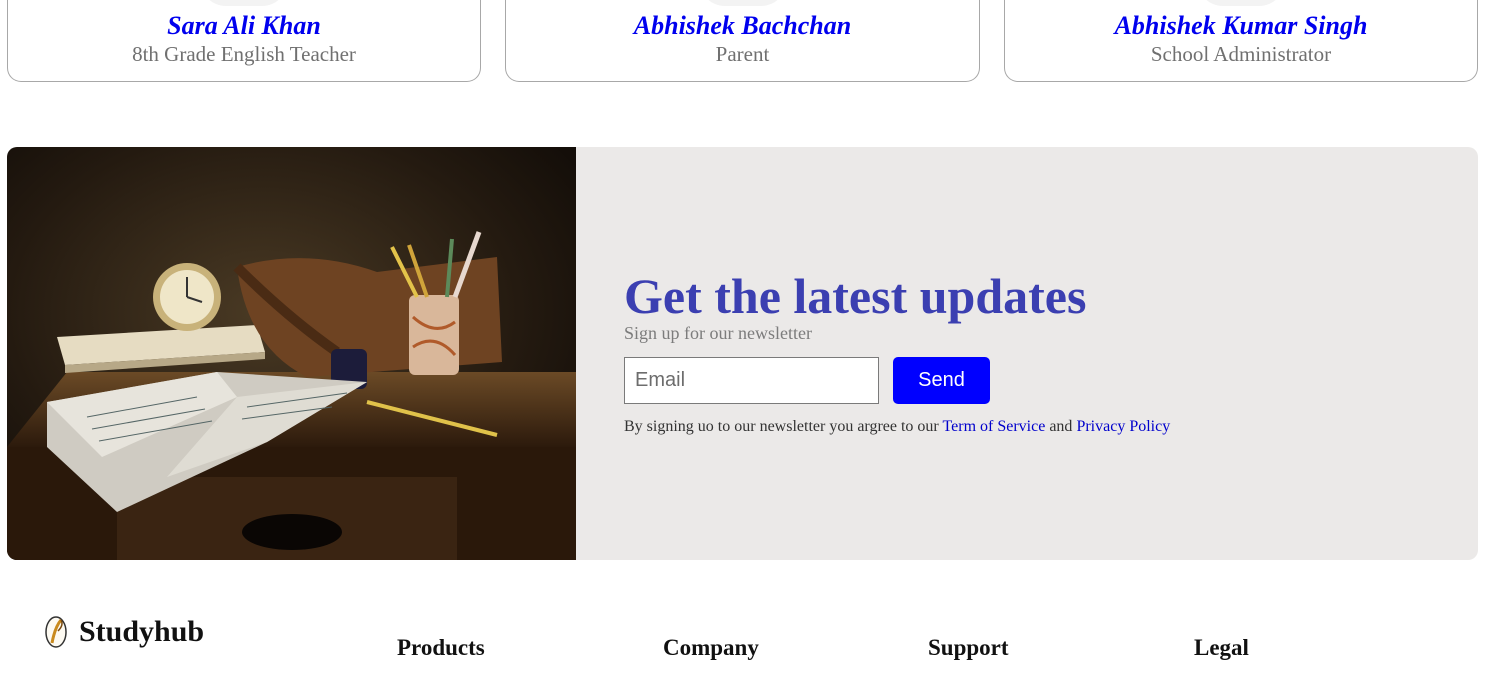 This screenshot has width=1495, height=687. What do you see at coordinates (244, 41) in the screenshot?
I see `testimonial-card: Sara Ali Khan 8th Grade English Teacher` at bounding box center [244, 41].